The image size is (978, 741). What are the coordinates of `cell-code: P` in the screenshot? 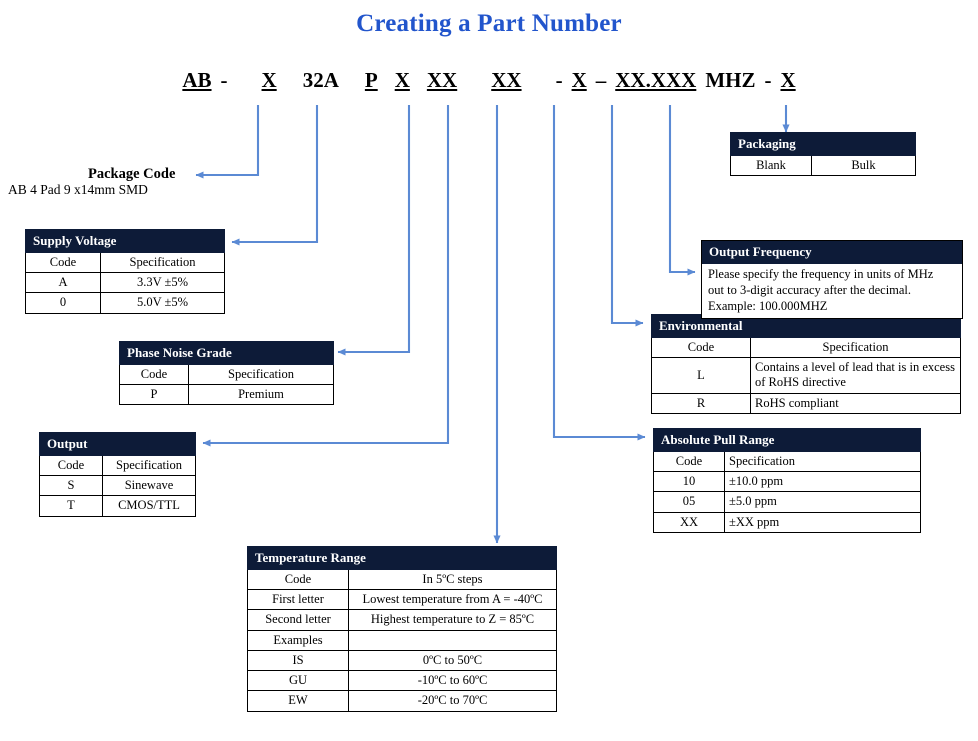 It's located at (154, 395).